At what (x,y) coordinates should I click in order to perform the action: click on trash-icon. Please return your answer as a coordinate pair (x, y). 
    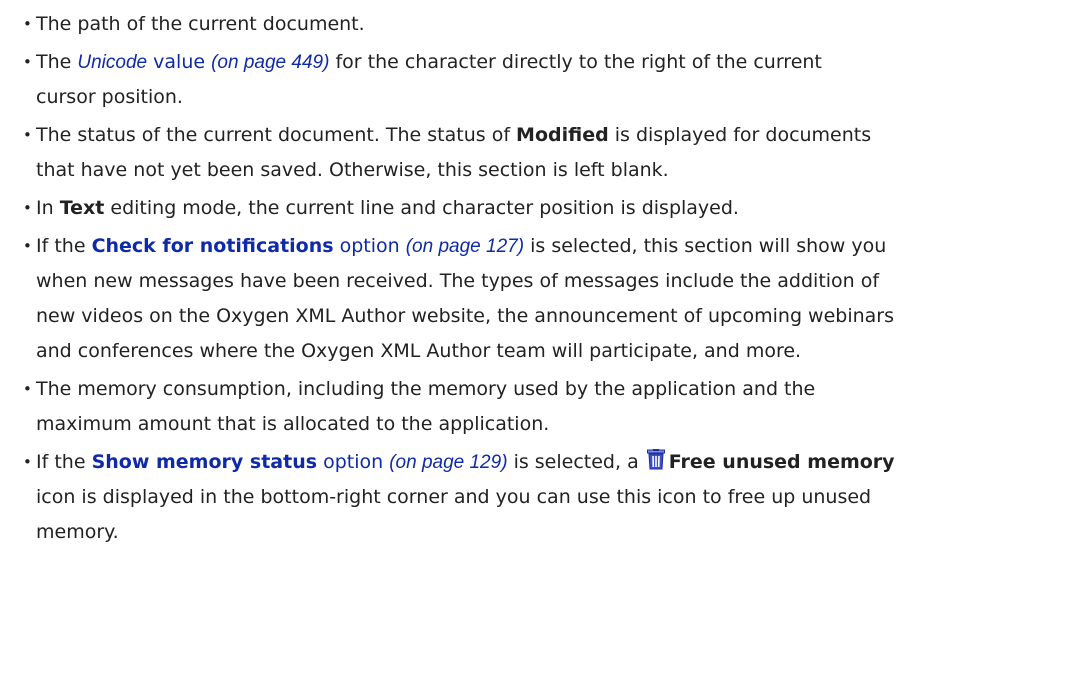
    Looking at the image, I should click on (655, 459).